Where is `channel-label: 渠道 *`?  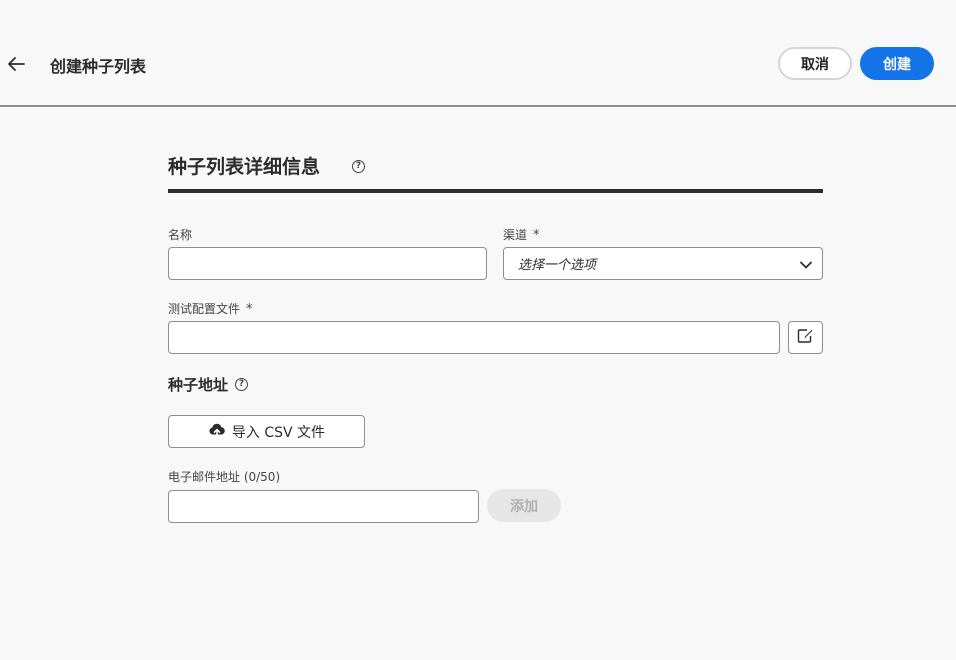
channel-label: 渠道 * is located at coordinates (521, 234).